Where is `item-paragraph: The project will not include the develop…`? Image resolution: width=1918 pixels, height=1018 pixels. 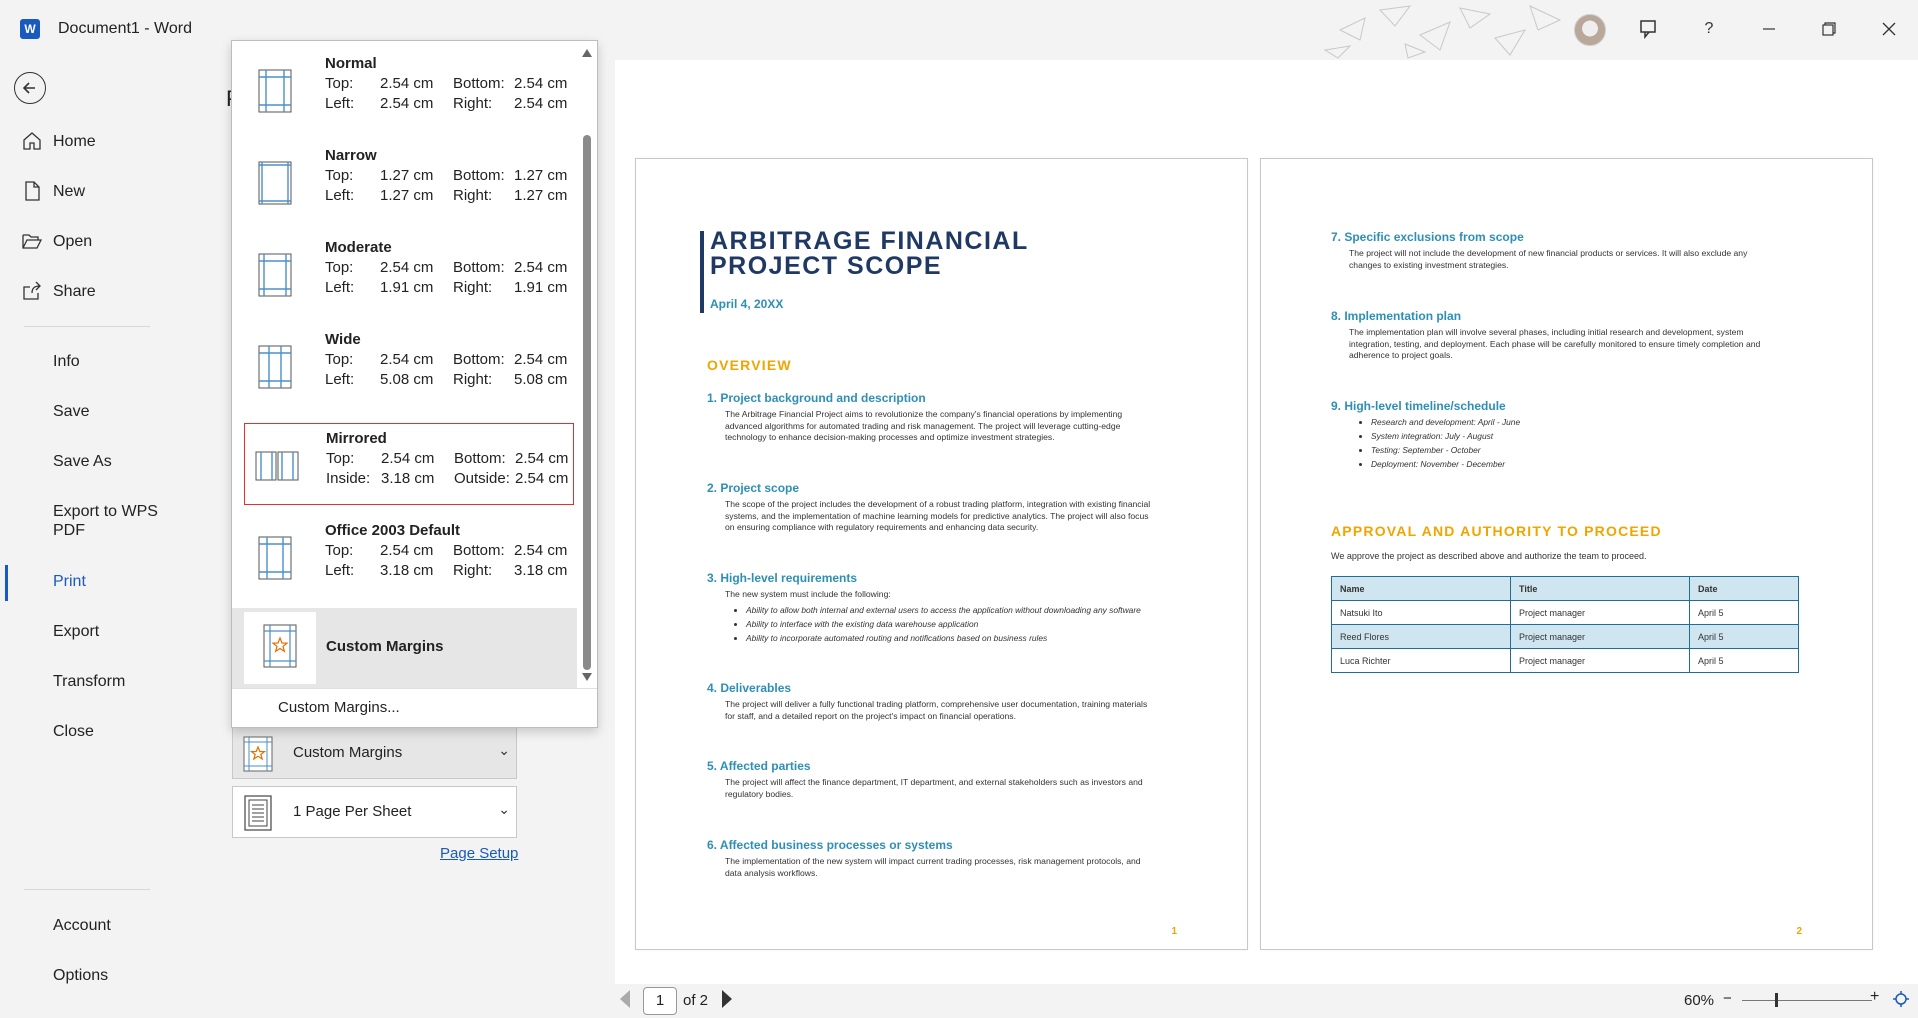
item-paragraph: The project will not include the develop… is located at coordinates (1548, 259).